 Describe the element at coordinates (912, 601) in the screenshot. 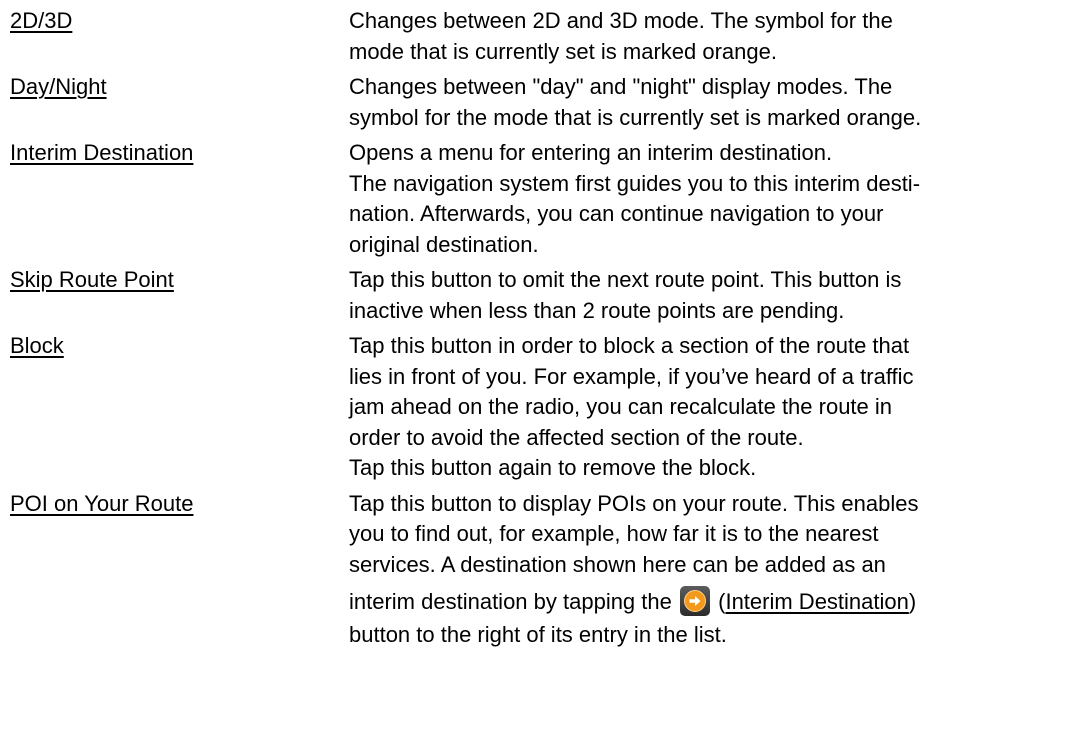

I see `paren-close: )` at that location.